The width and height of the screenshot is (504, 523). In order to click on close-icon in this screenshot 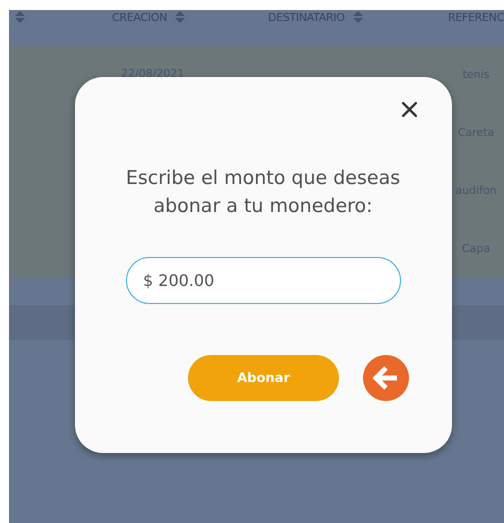, I will do `click(409, 109)`.